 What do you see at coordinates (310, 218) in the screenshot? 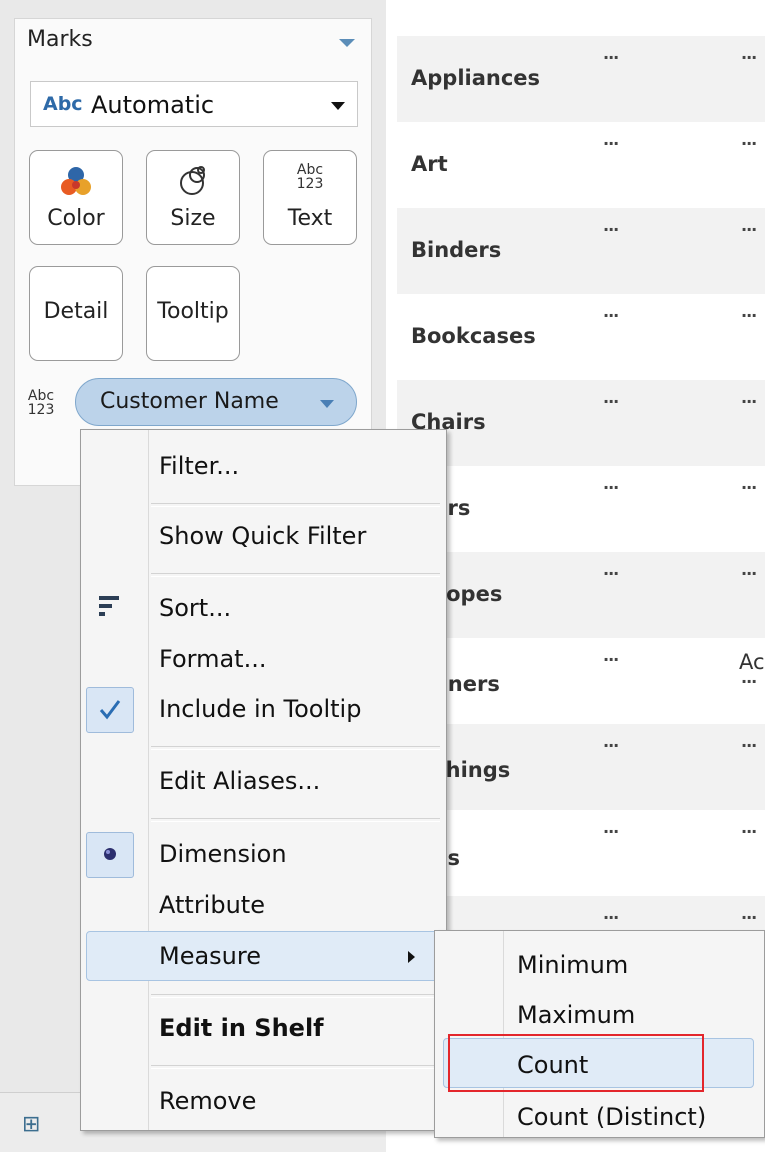
I see `text-label: Text` at bounding box center [310, 218].